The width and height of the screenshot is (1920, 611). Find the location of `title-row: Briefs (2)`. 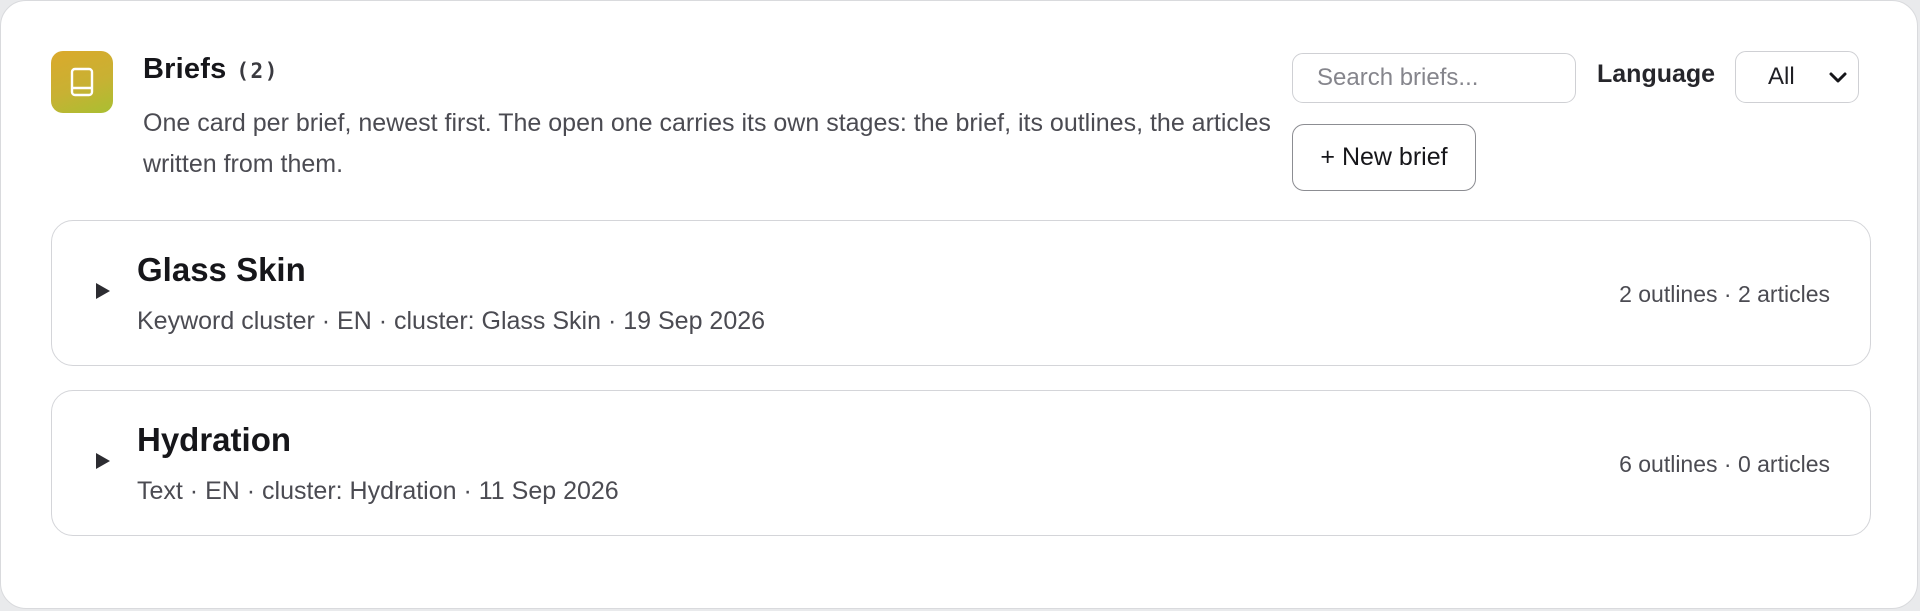

title-row: Briefs (2) is located at coordinates (211, 69).